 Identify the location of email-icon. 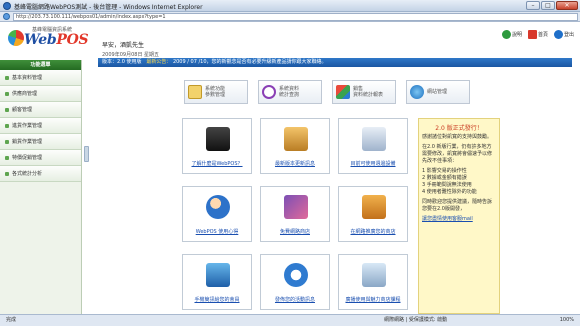
(296, 275).